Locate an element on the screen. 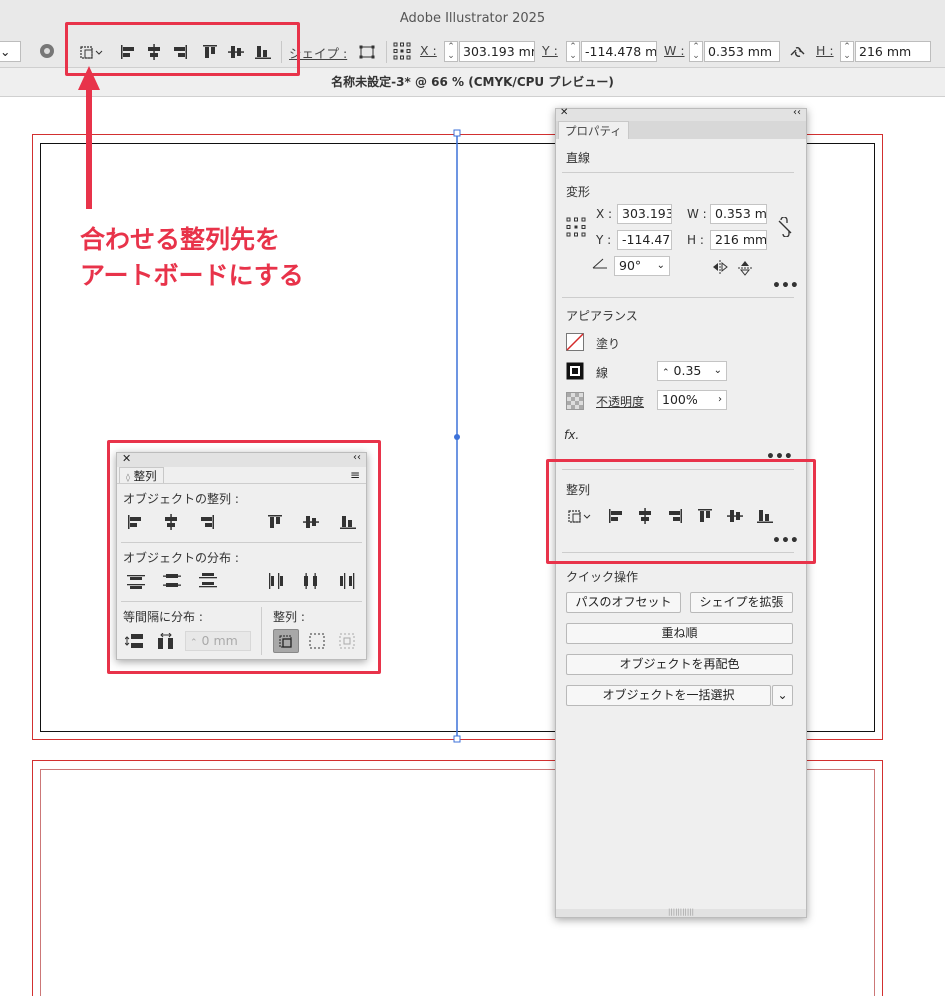  distribute-hcenter-icon is located at coordinates (312, 582).